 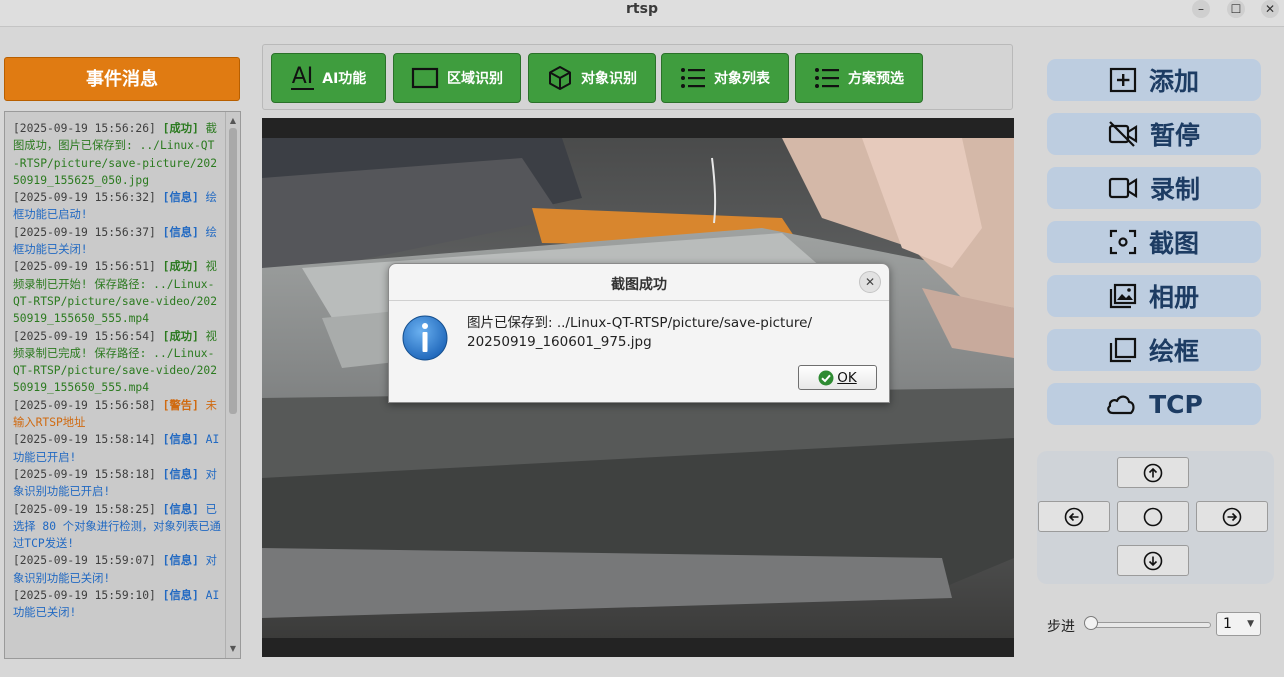 I want to click on log-entry: [2025-09-19 15:58:14] [信息] AI功能已开启!, so click(x=117, y=448).